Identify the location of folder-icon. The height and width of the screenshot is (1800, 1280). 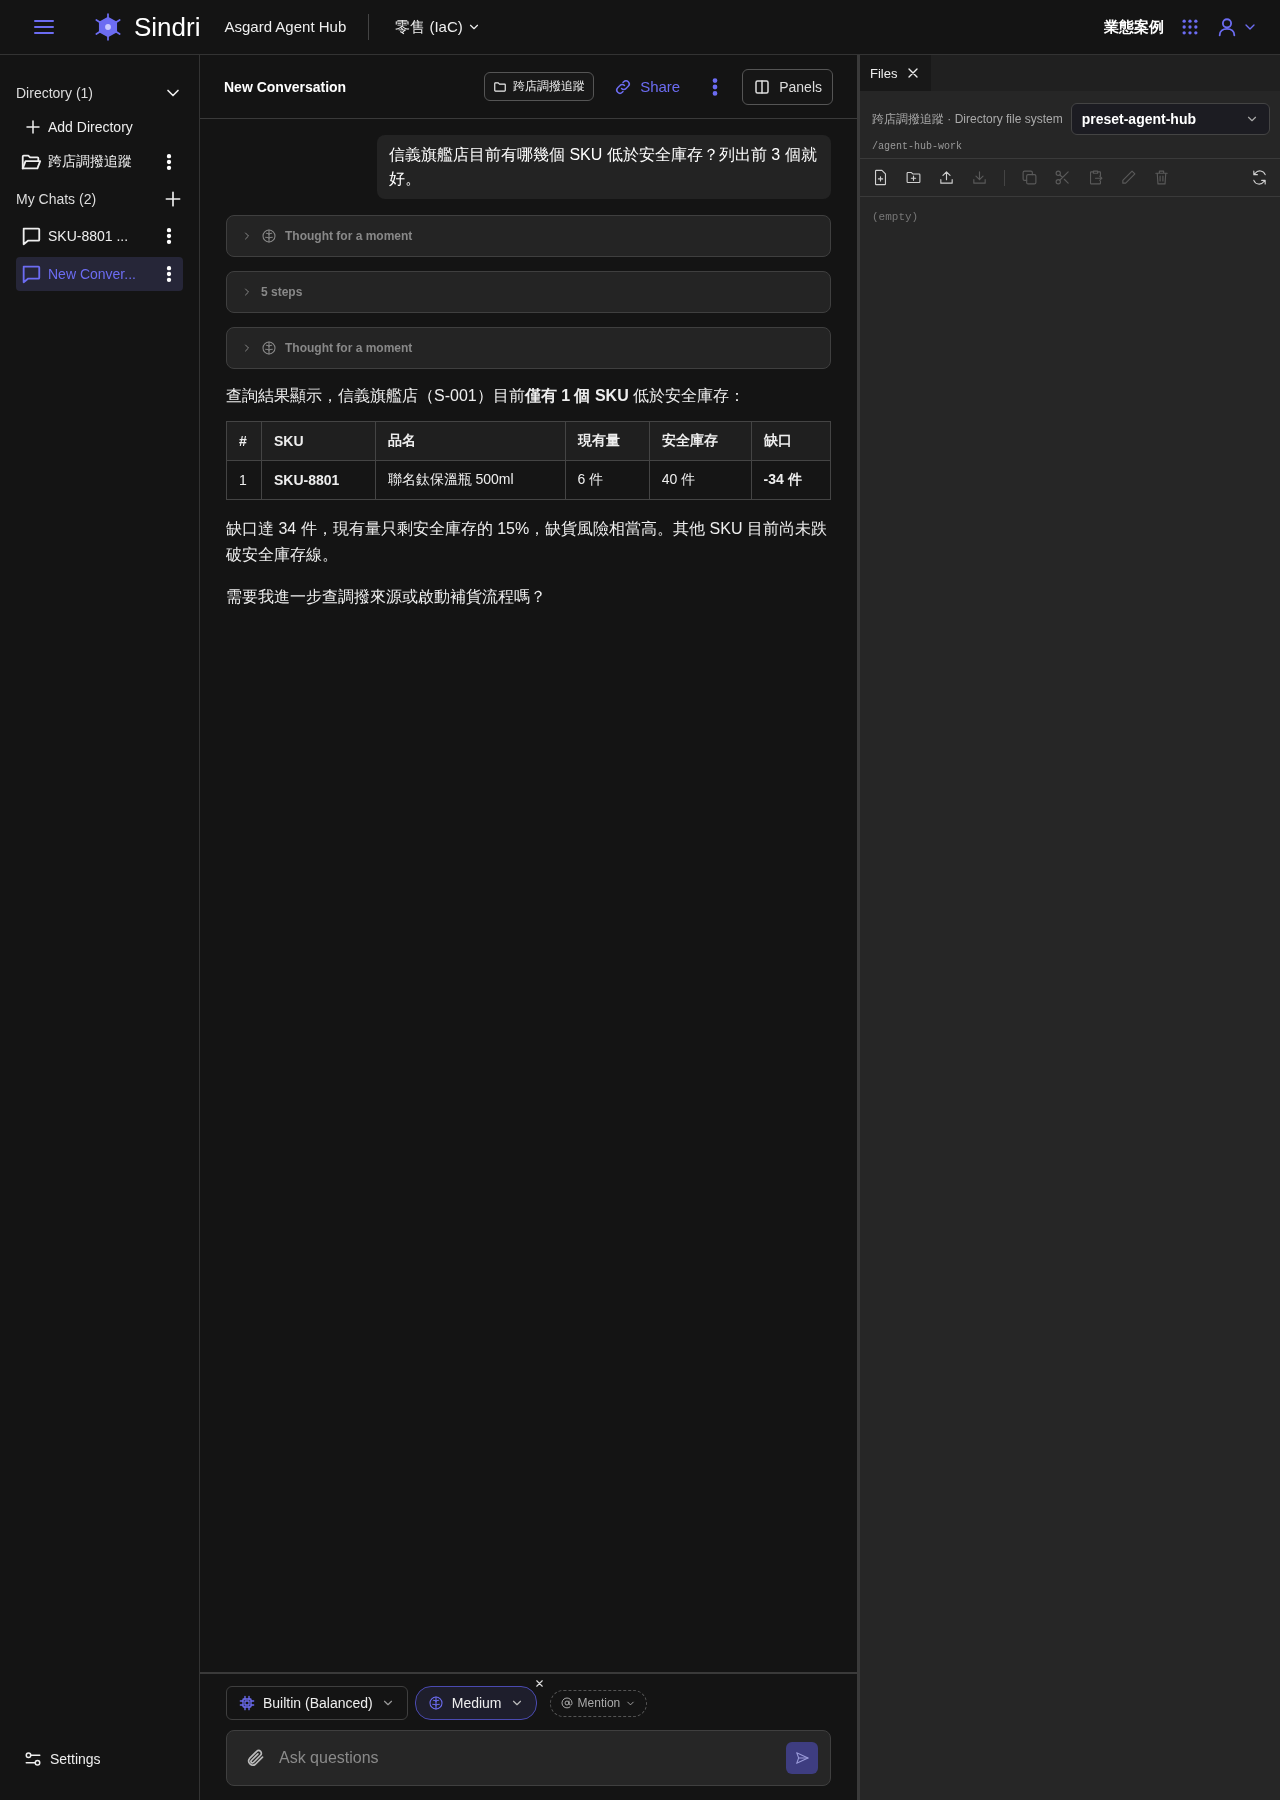
(500, 86).